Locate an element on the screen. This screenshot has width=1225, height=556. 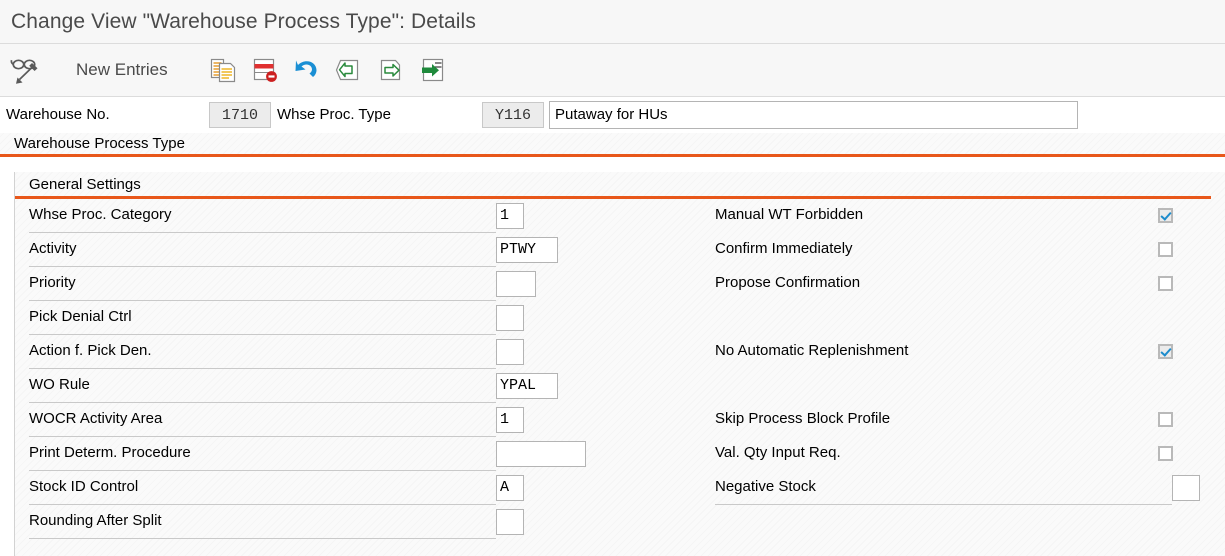
form-row-no-automatic-replenishment: No Automatic Replenishment is located at coordinates (963, 352).